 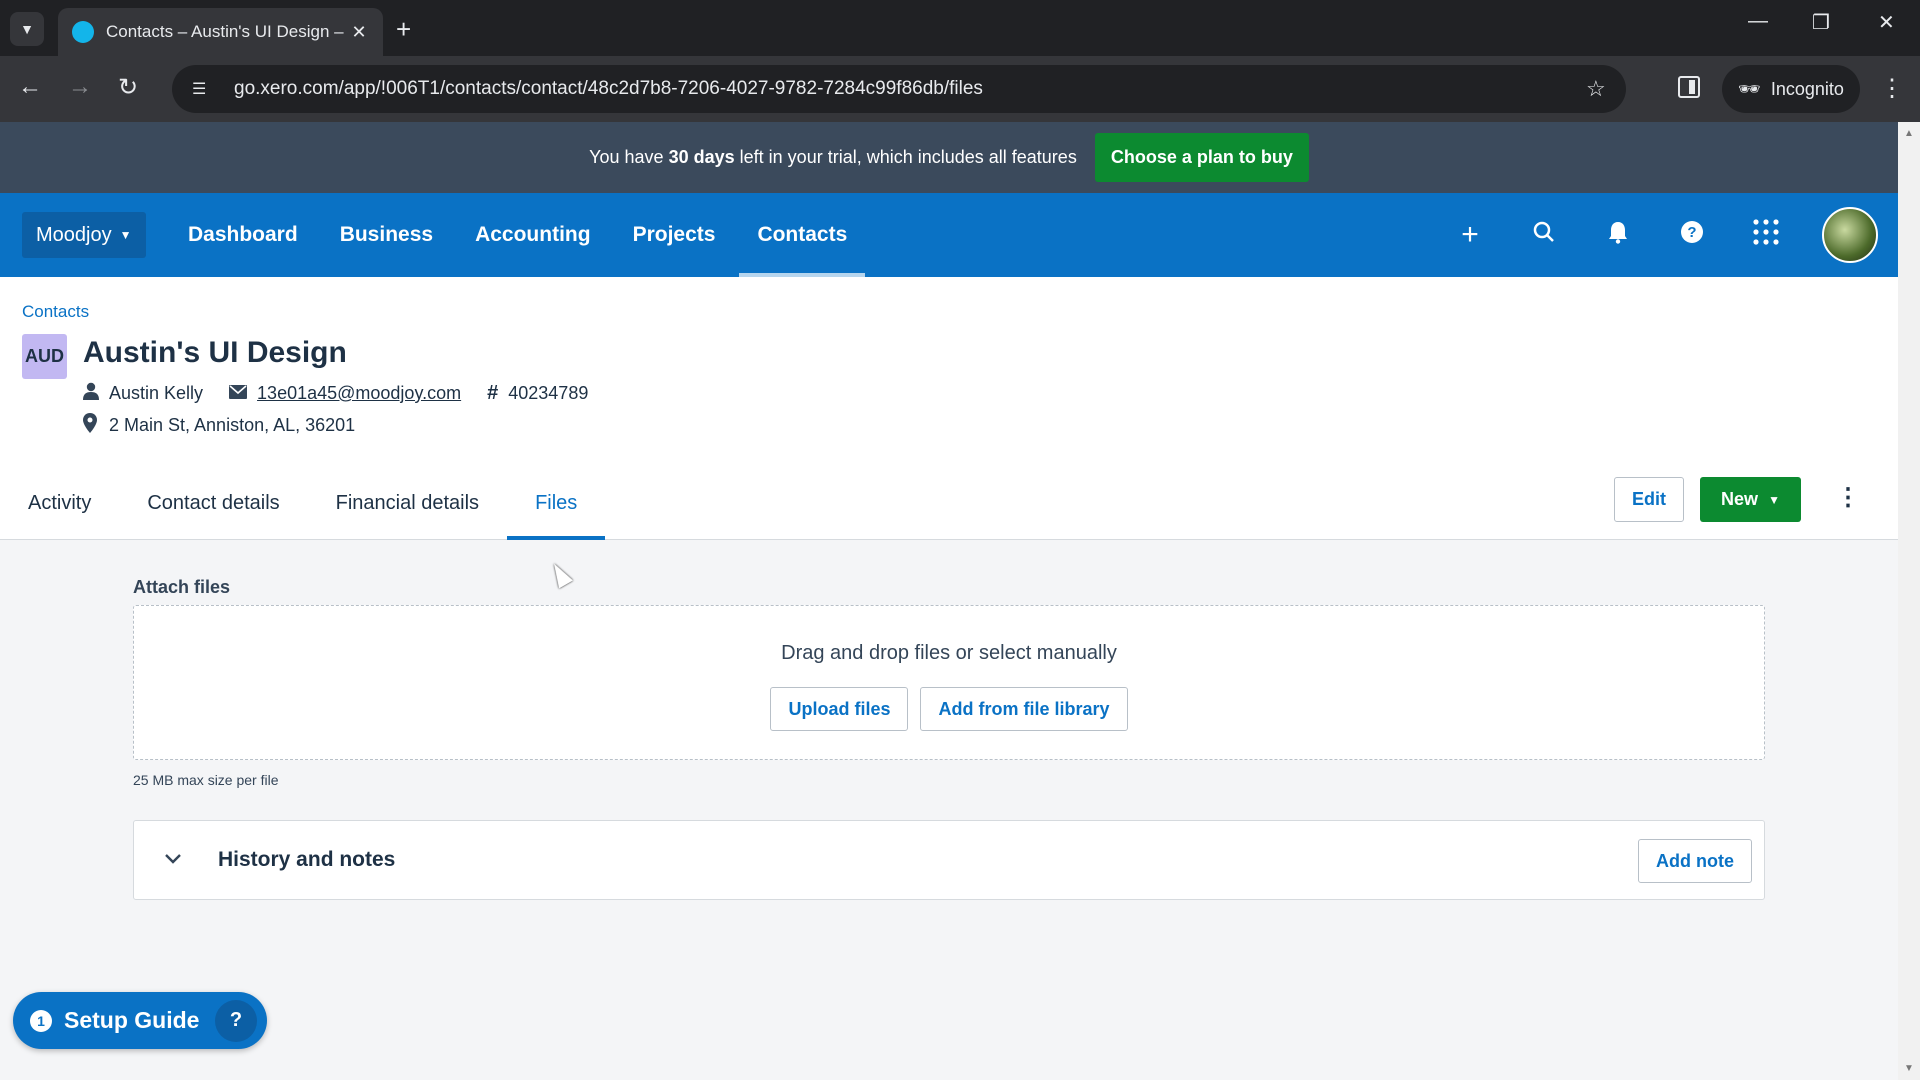 I want to click on close-window-icon: ✕, so click(x=1886, y=22).